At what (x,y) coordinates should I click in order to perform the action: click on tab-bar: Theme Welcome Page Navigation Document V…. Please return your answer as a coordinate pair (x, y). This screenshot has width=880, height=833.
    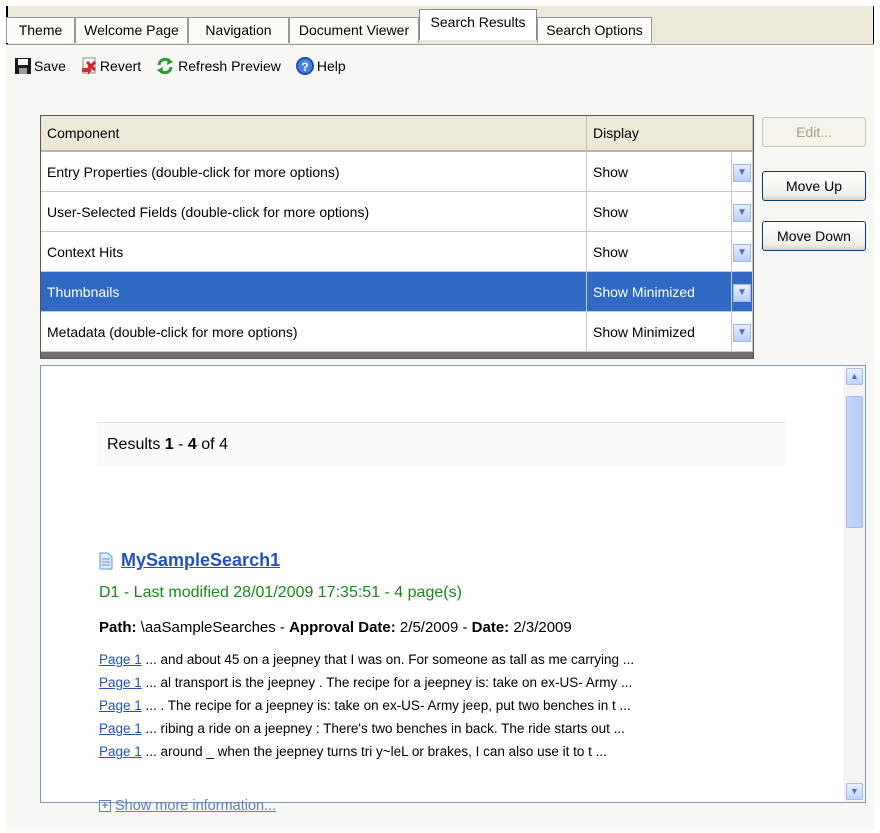
    Looking at the image, I should click on (440, 26).